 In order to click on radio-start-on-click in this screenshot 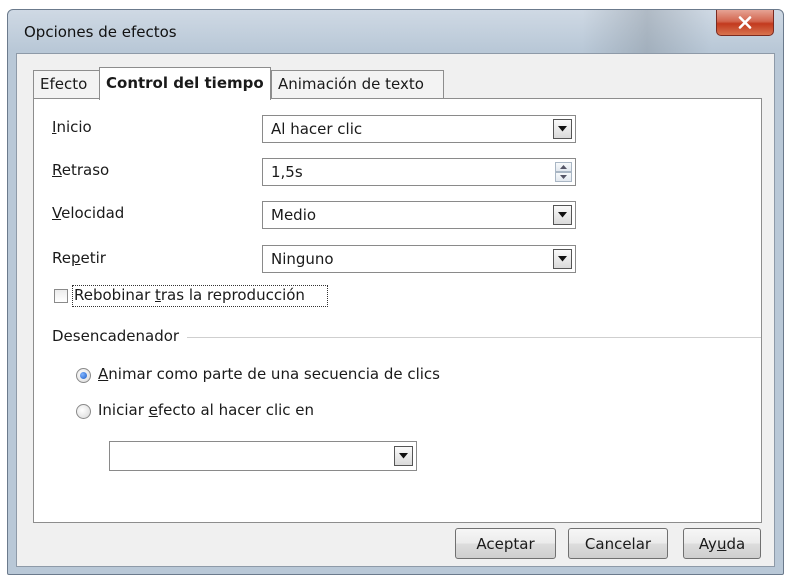, I will do `click(83, 411)`.